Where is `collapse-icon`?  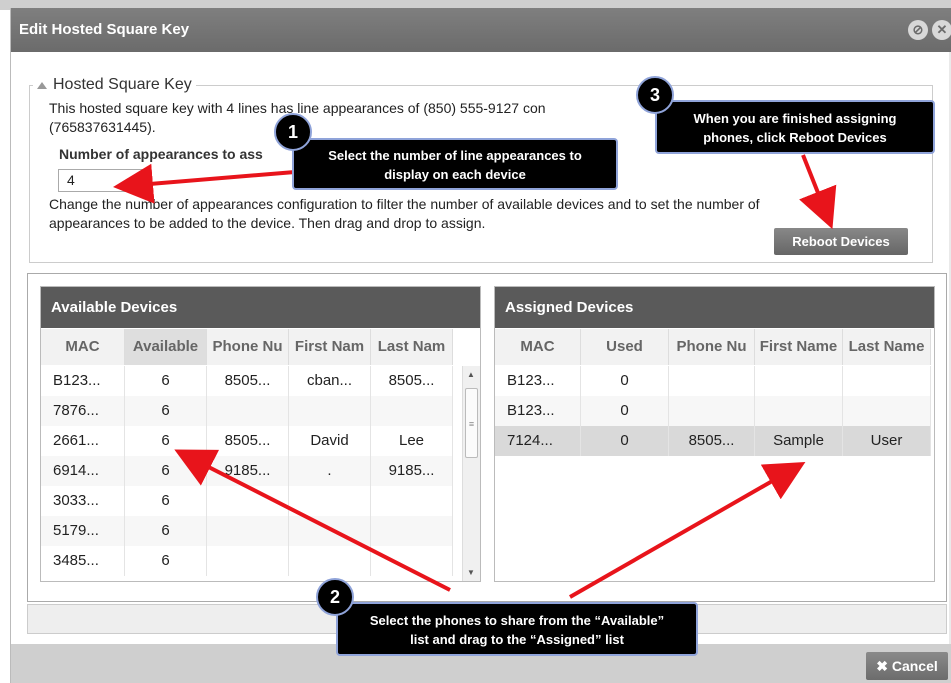 collapse-icon is located at coordinates (42, 85).